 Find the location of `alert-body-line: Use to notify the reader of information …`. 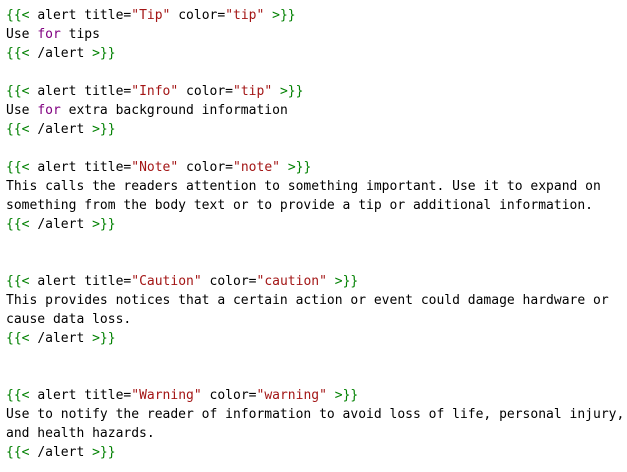

alert-body-line: Use to notify the reader of information … is located at coordinates (315, 414).